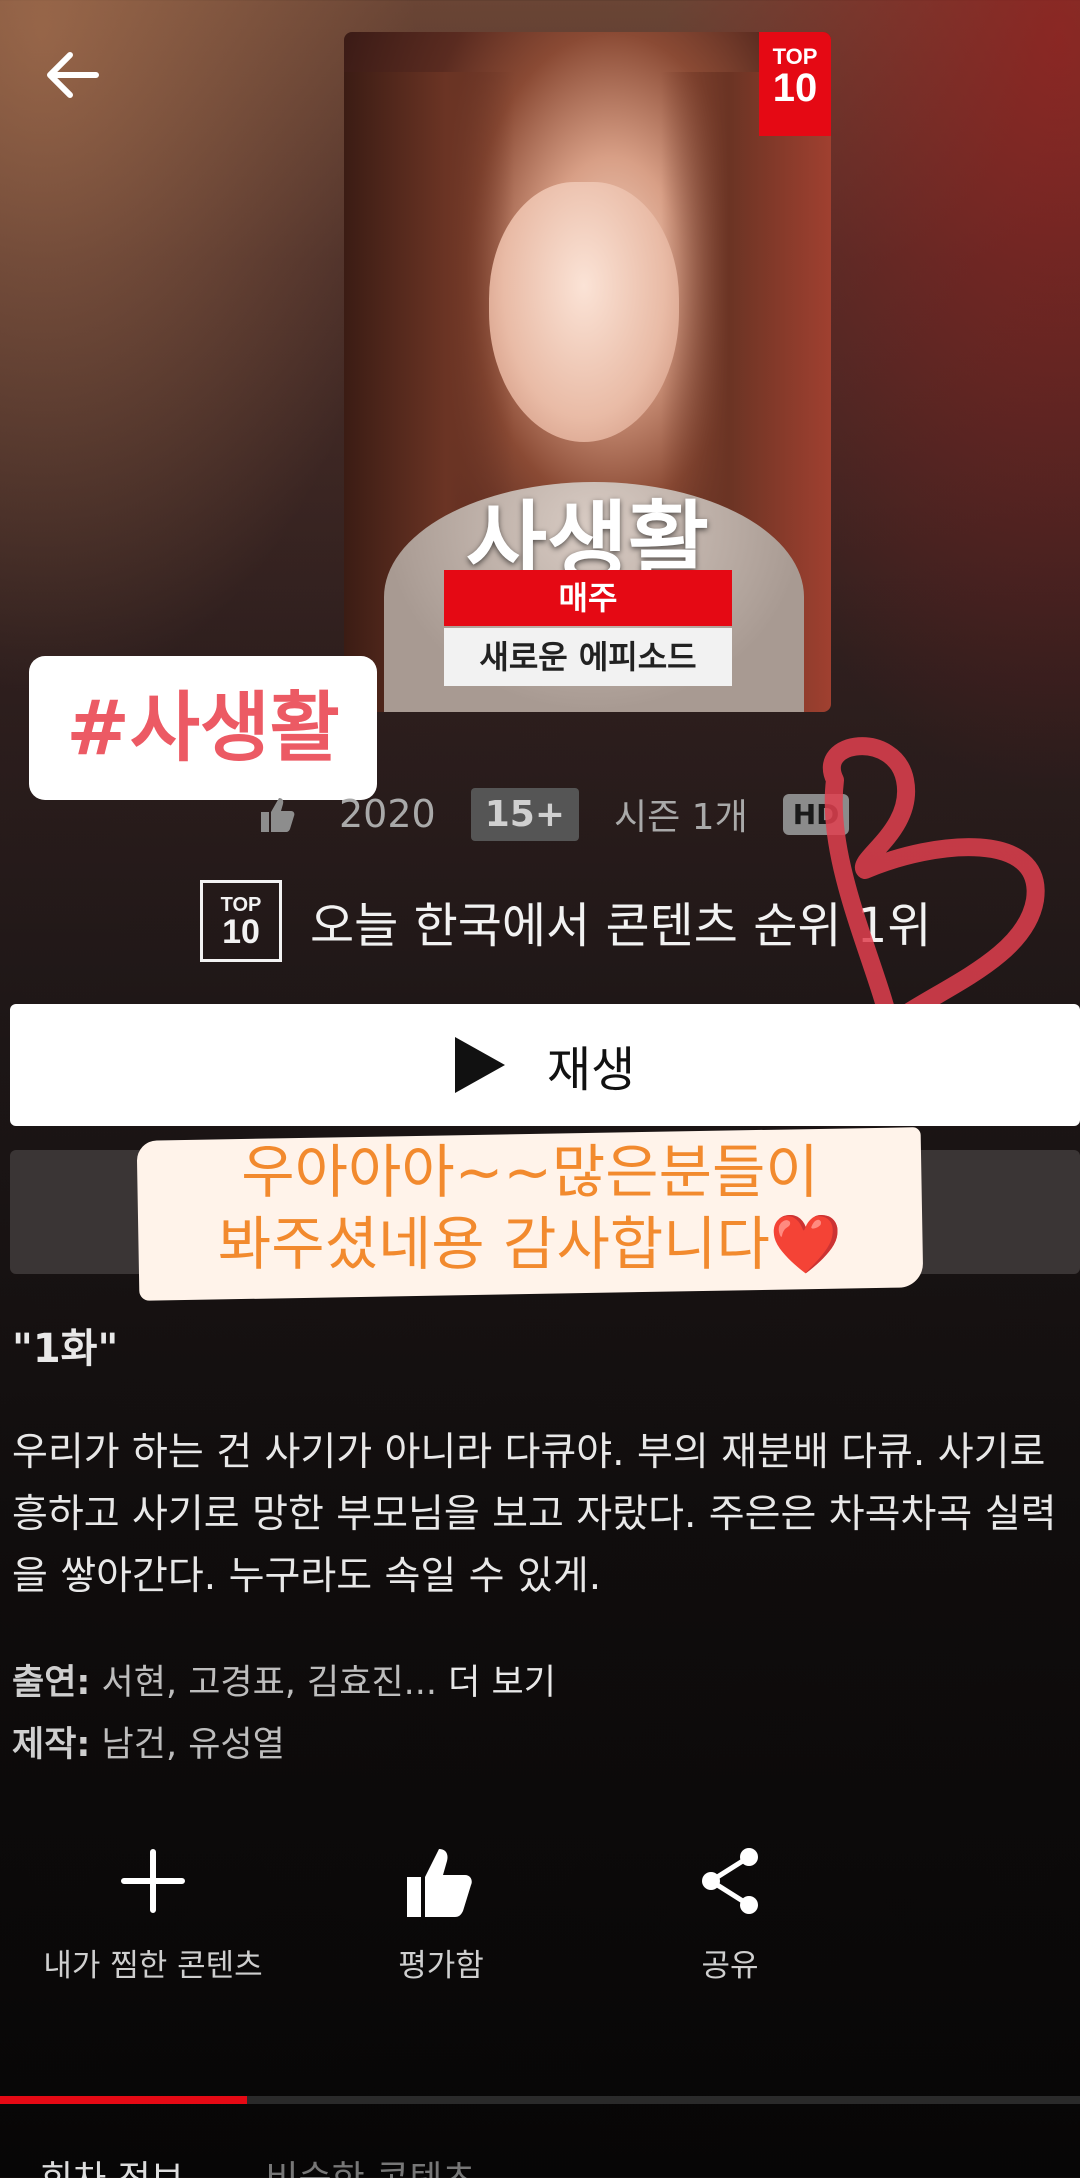 The image size is (1080, 2178). What do you see at coordinates (530, 1208) in the screenshot?
I see `text-sticker: 우아아아~~많은분들이 봐주셨네용 감사합니다❤️` at bounding box center [530, 1208].